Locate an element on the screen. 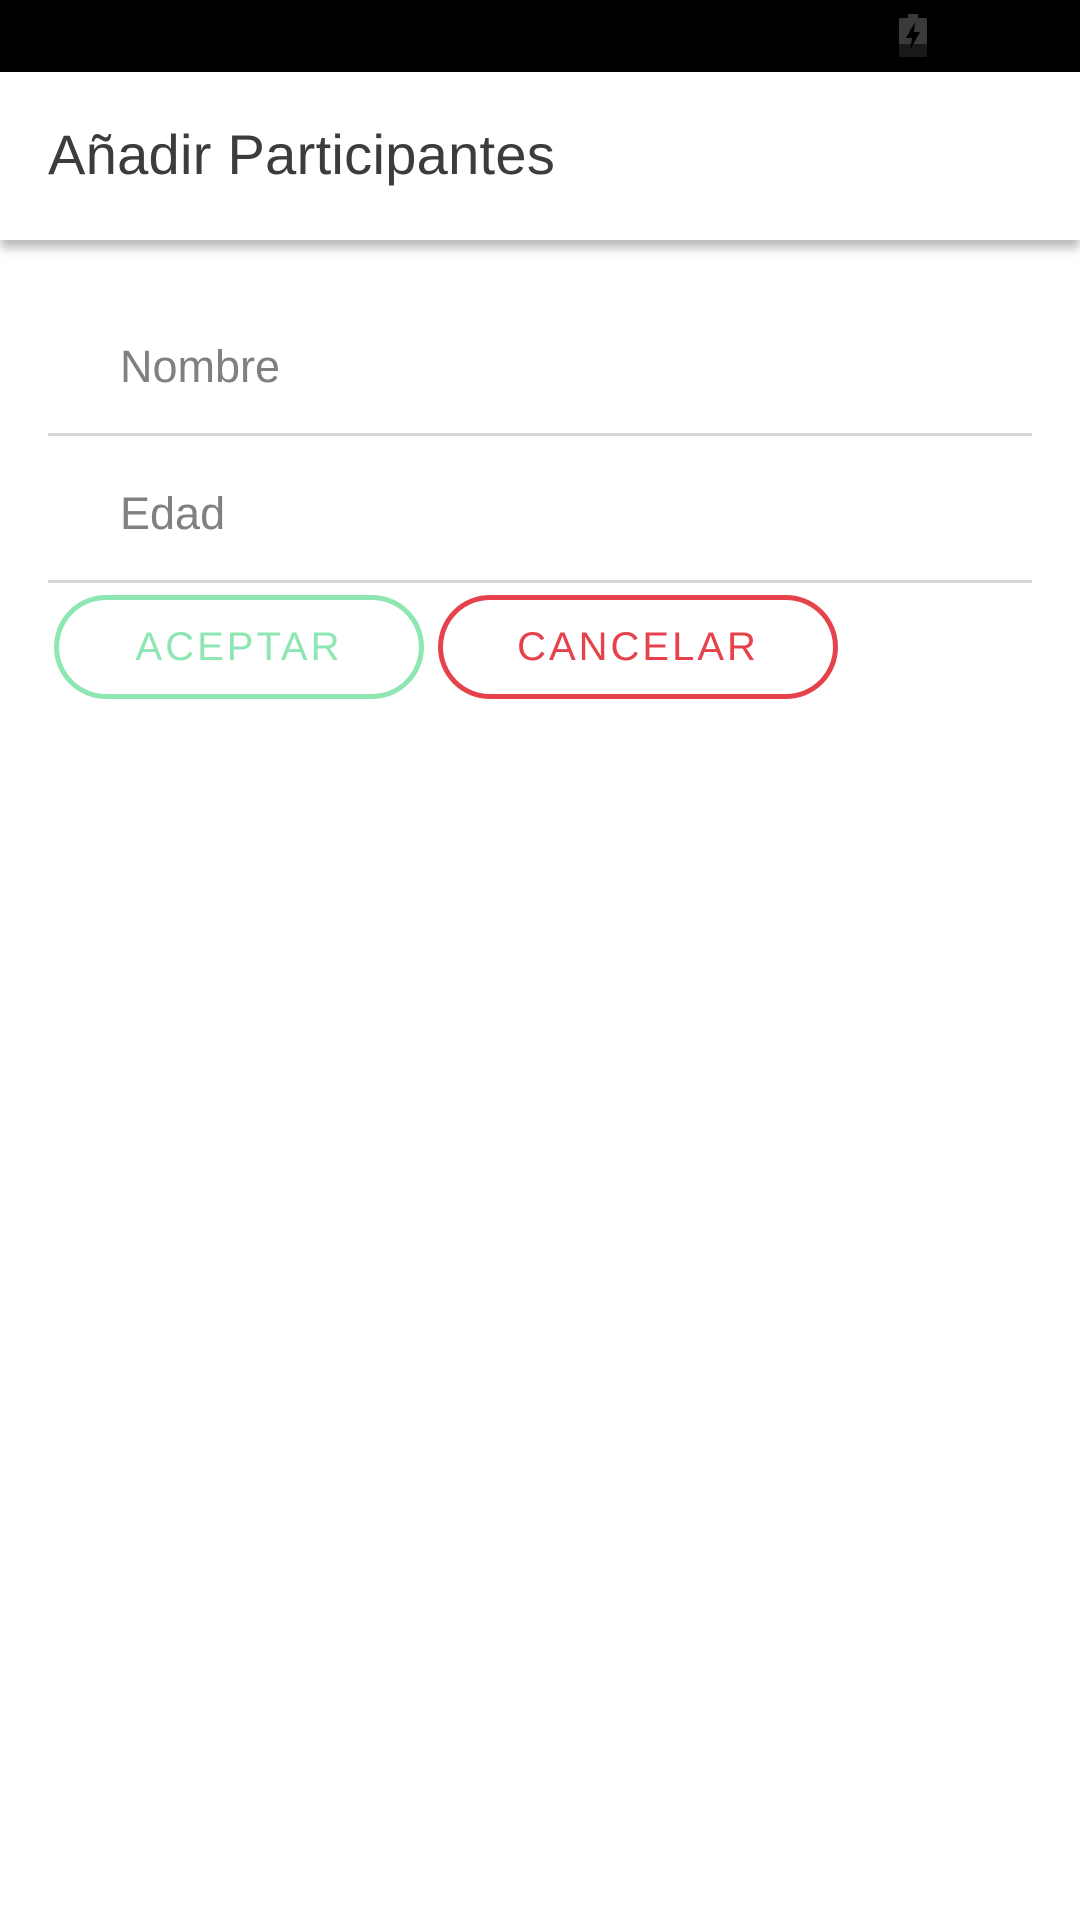 This screenshot has height=1920, width=1080. name-input is located at coordinates (560, 367).